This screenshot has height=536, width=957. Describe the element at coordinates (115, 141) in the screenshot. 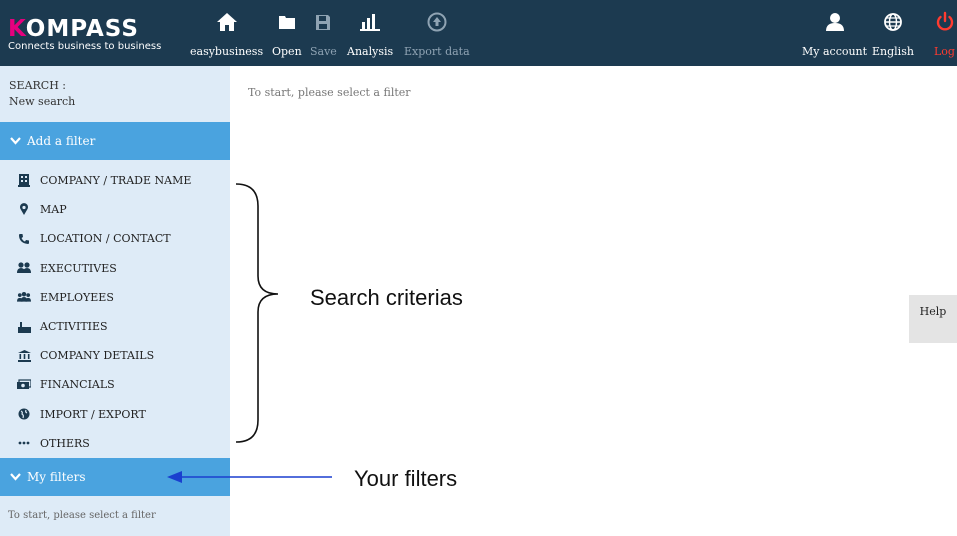

I see `add-filter-header: Add a filter` at that location.